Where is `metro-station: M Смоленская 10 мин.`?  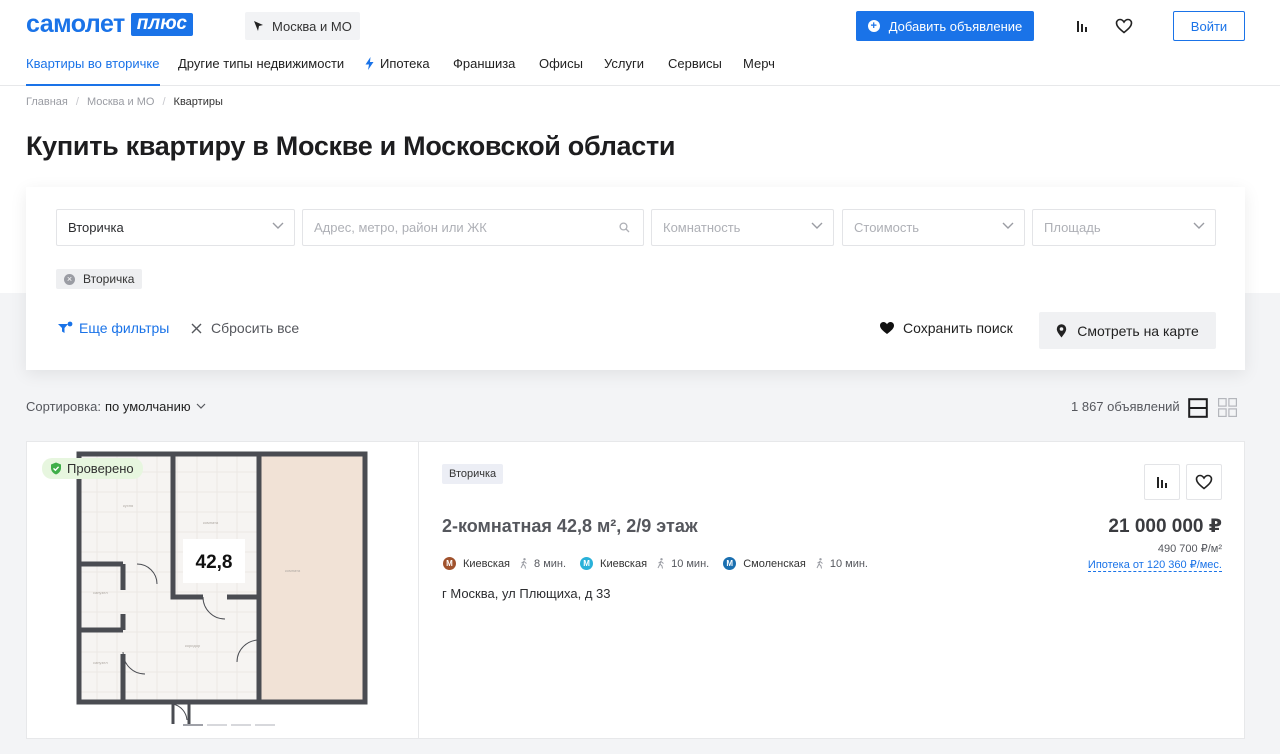
metro-station: M Смоленская 10 мин. is located at coordinates (795, 563).